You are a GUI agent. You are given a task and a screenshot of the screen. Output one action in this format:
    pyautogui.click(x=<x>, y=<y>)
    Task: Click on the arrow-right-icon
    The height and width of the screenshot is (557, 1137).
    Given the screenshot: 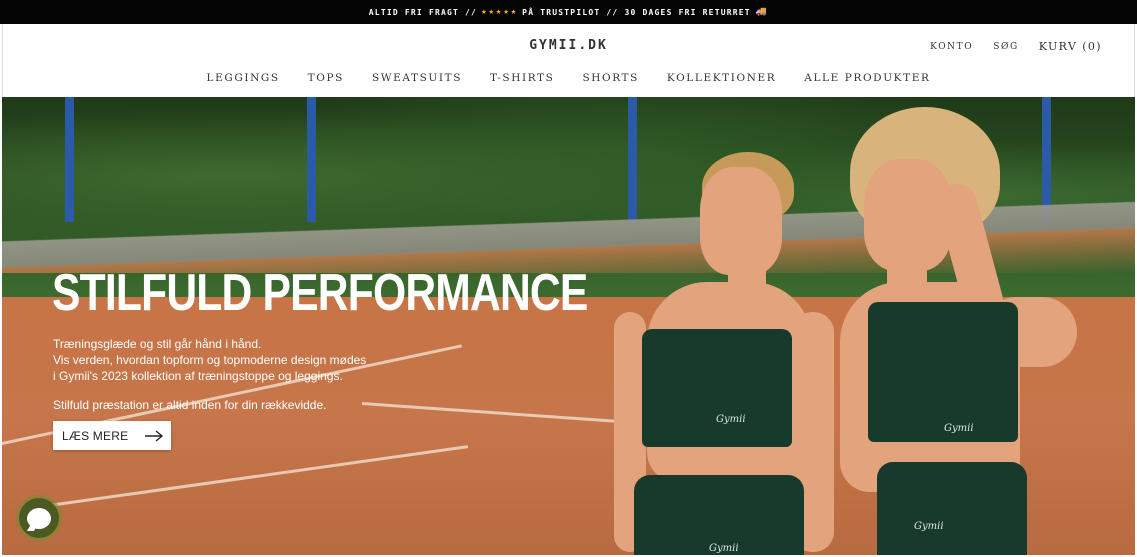 What is the action you would take?
    pyautogui.click(x=154, y=435)
    